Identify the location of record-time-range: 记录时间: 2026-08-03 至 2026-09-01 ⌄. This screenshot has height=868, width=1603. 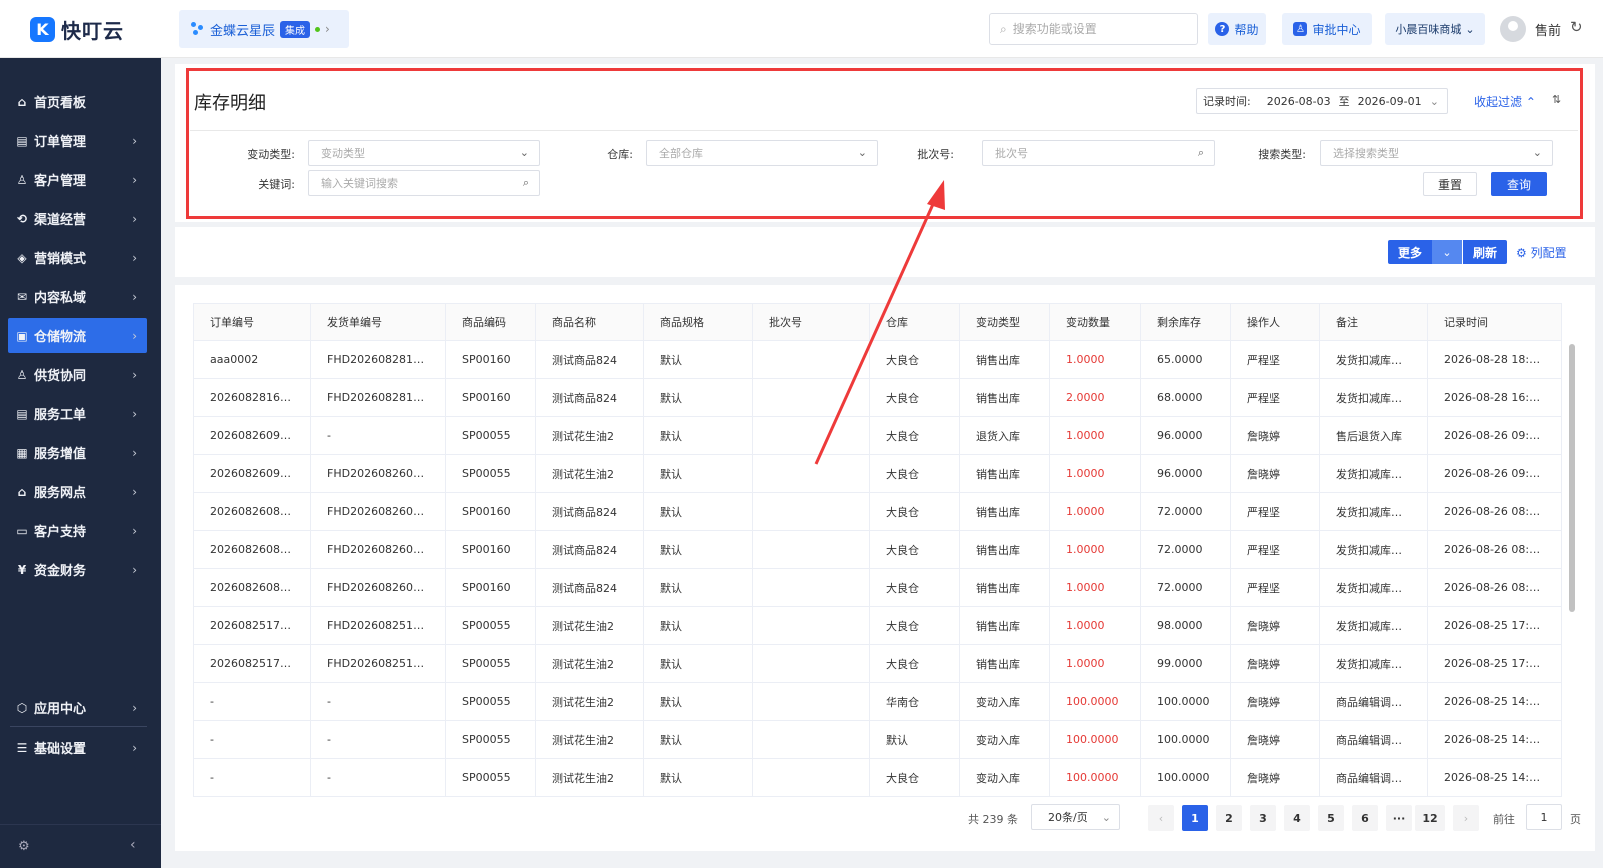
(1322, 101).